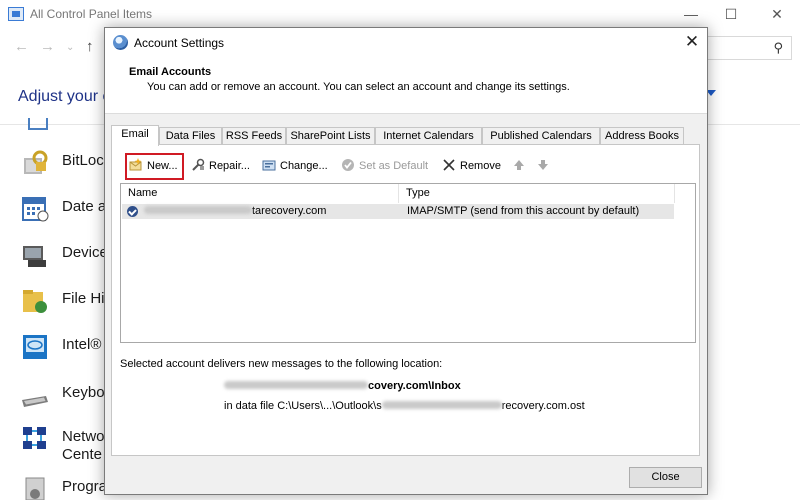 The image size is (800, 500). I want to click on column-header-type: Type, so click(537, 193).